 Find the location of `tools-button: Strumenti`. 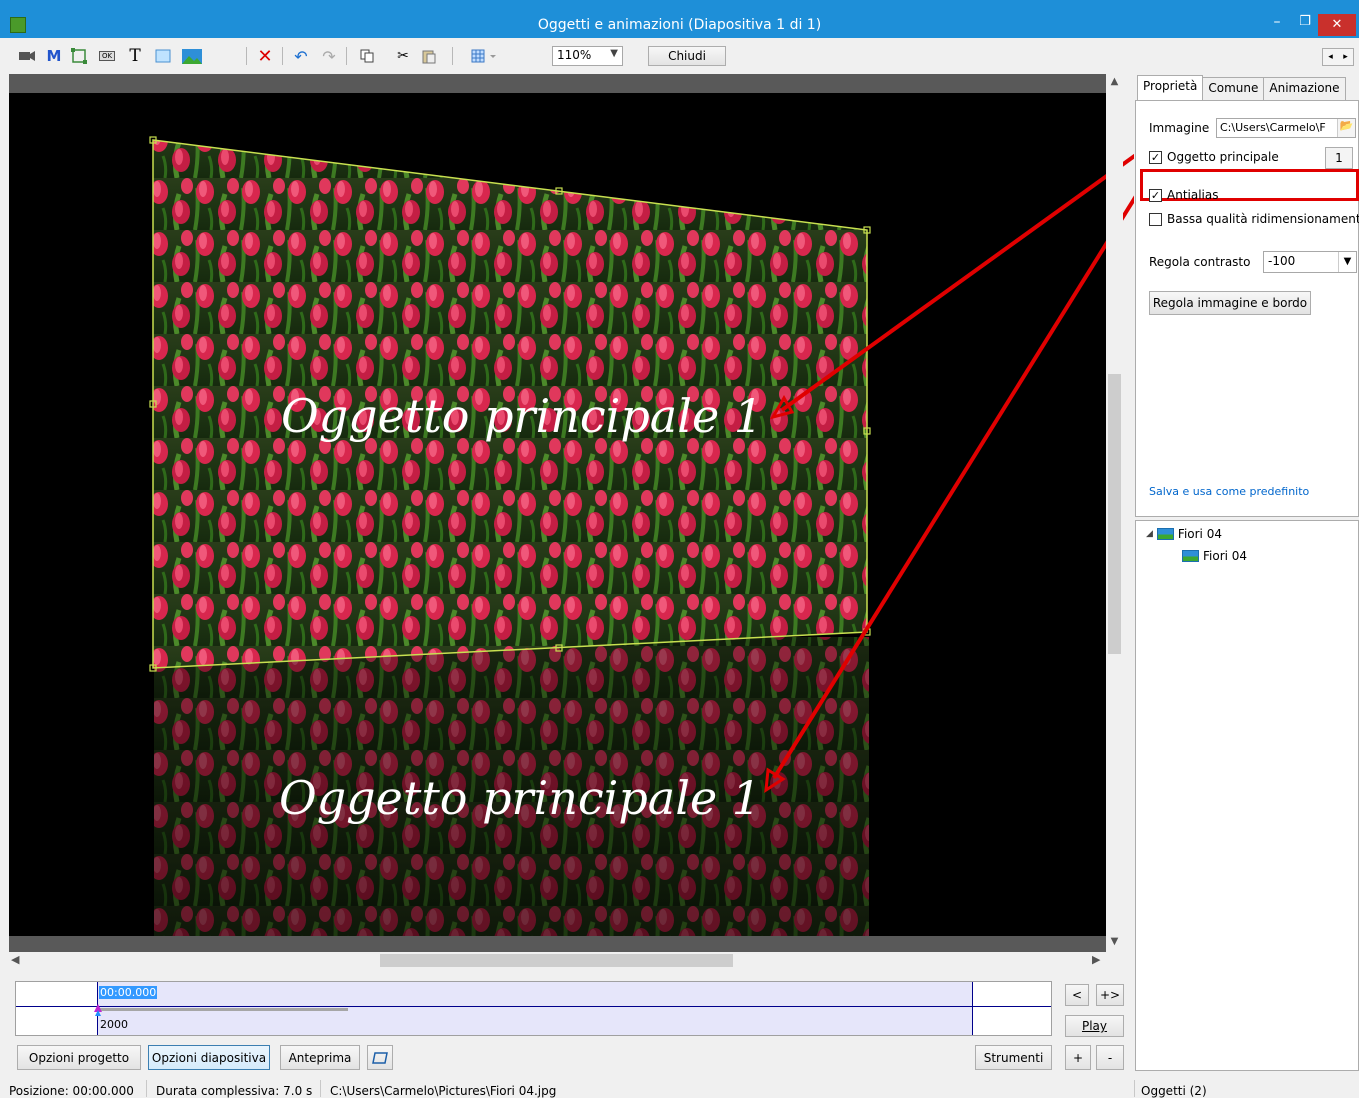

tools-button: Strumenti is located at coordinates (1013, 1057).